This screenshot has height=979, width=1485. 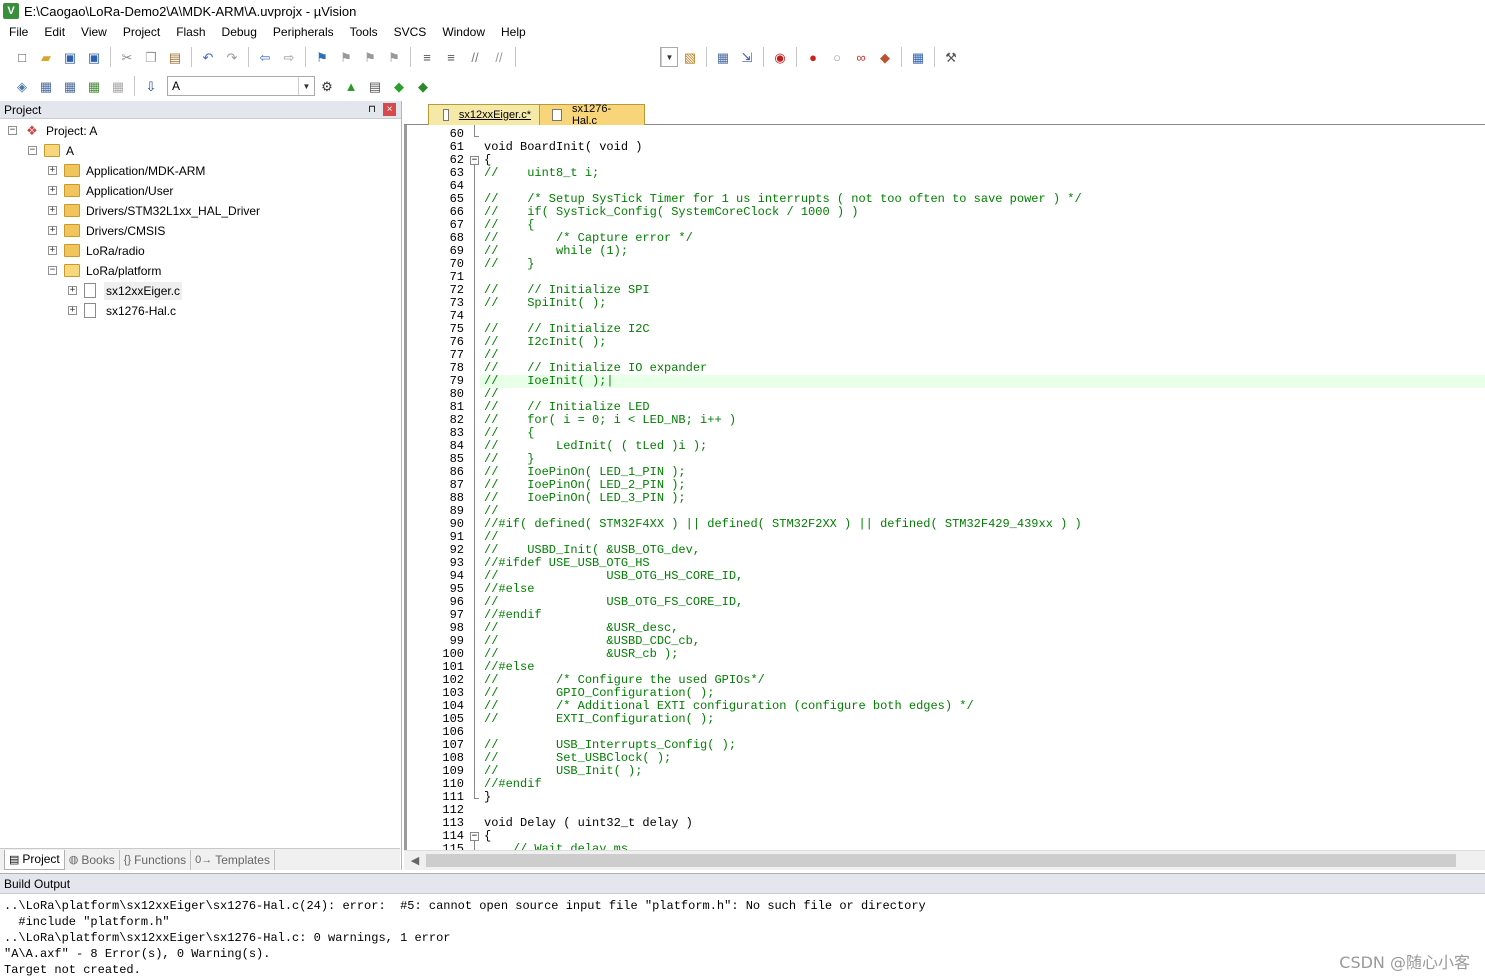 What do you see at coordinates (982, 446) in the screenshot?
I see `code-line: // LedInit( ( tLed )i );` at bounding box center [982, 446].